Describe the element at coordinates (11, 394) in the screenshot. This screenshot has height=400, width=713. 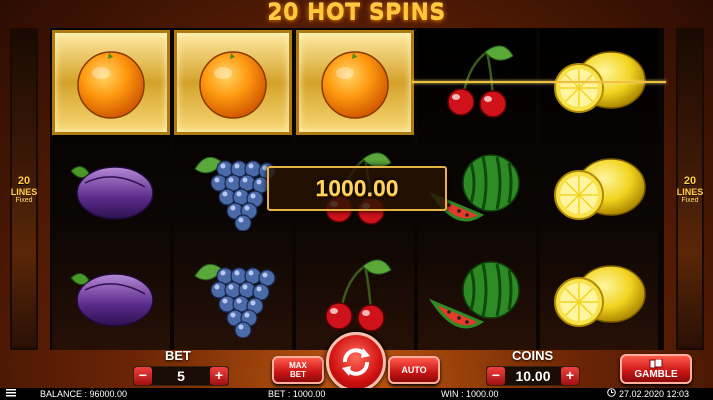
I see `menu-icon` at that location.